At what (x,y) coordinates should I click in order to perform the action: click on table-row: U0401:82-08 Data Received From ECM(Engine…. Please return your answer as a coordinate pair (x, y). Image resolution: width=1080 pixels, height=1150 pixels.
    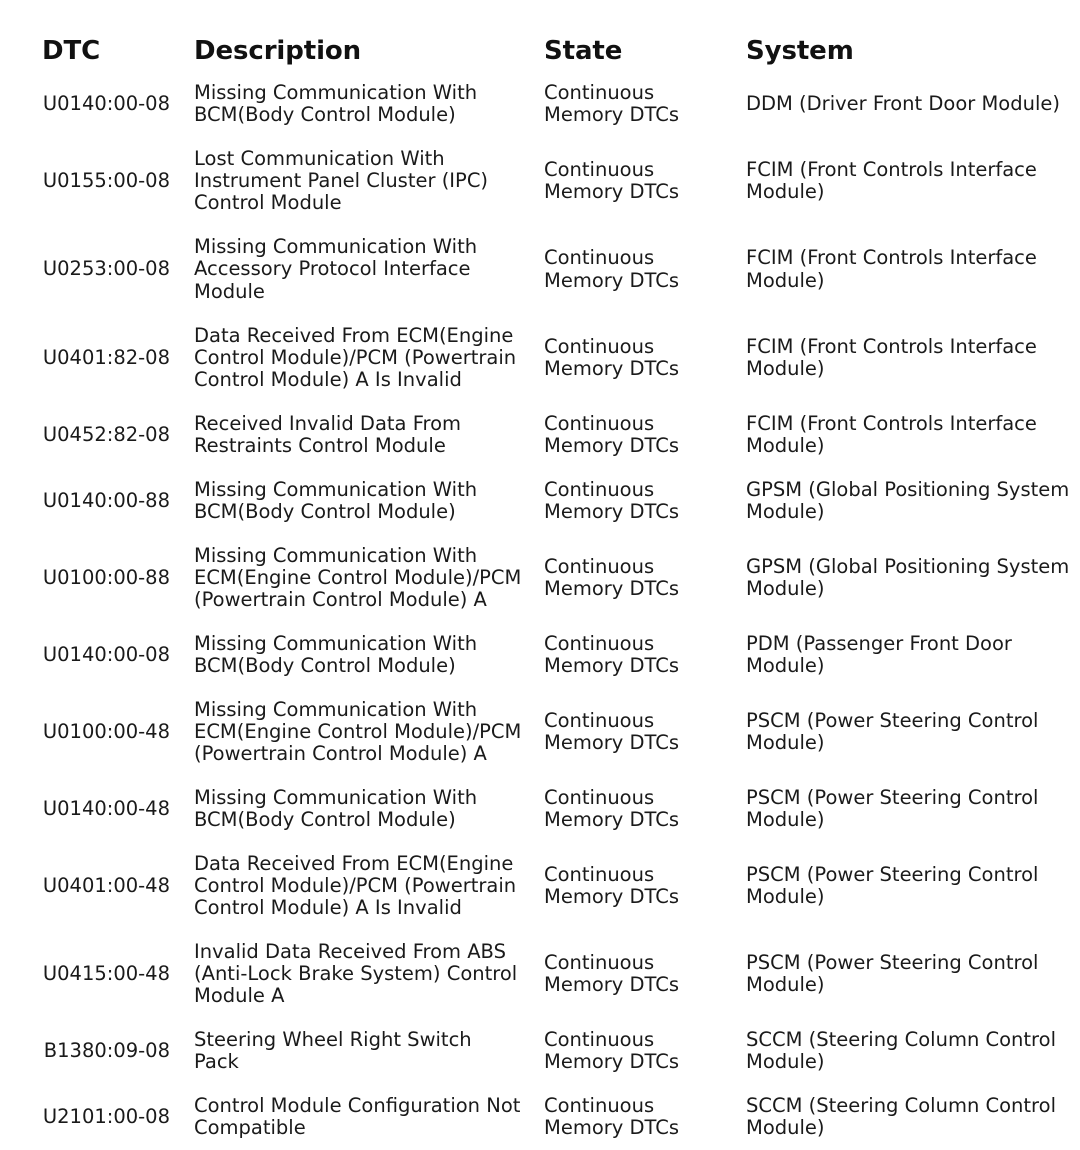
    Looking at the image, I should click on (540, 358).